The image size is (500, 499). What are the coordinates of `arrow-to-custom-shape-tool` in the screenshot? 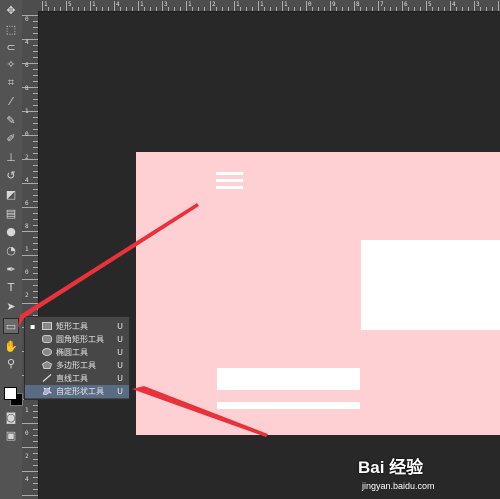 It's located at (200, 411).